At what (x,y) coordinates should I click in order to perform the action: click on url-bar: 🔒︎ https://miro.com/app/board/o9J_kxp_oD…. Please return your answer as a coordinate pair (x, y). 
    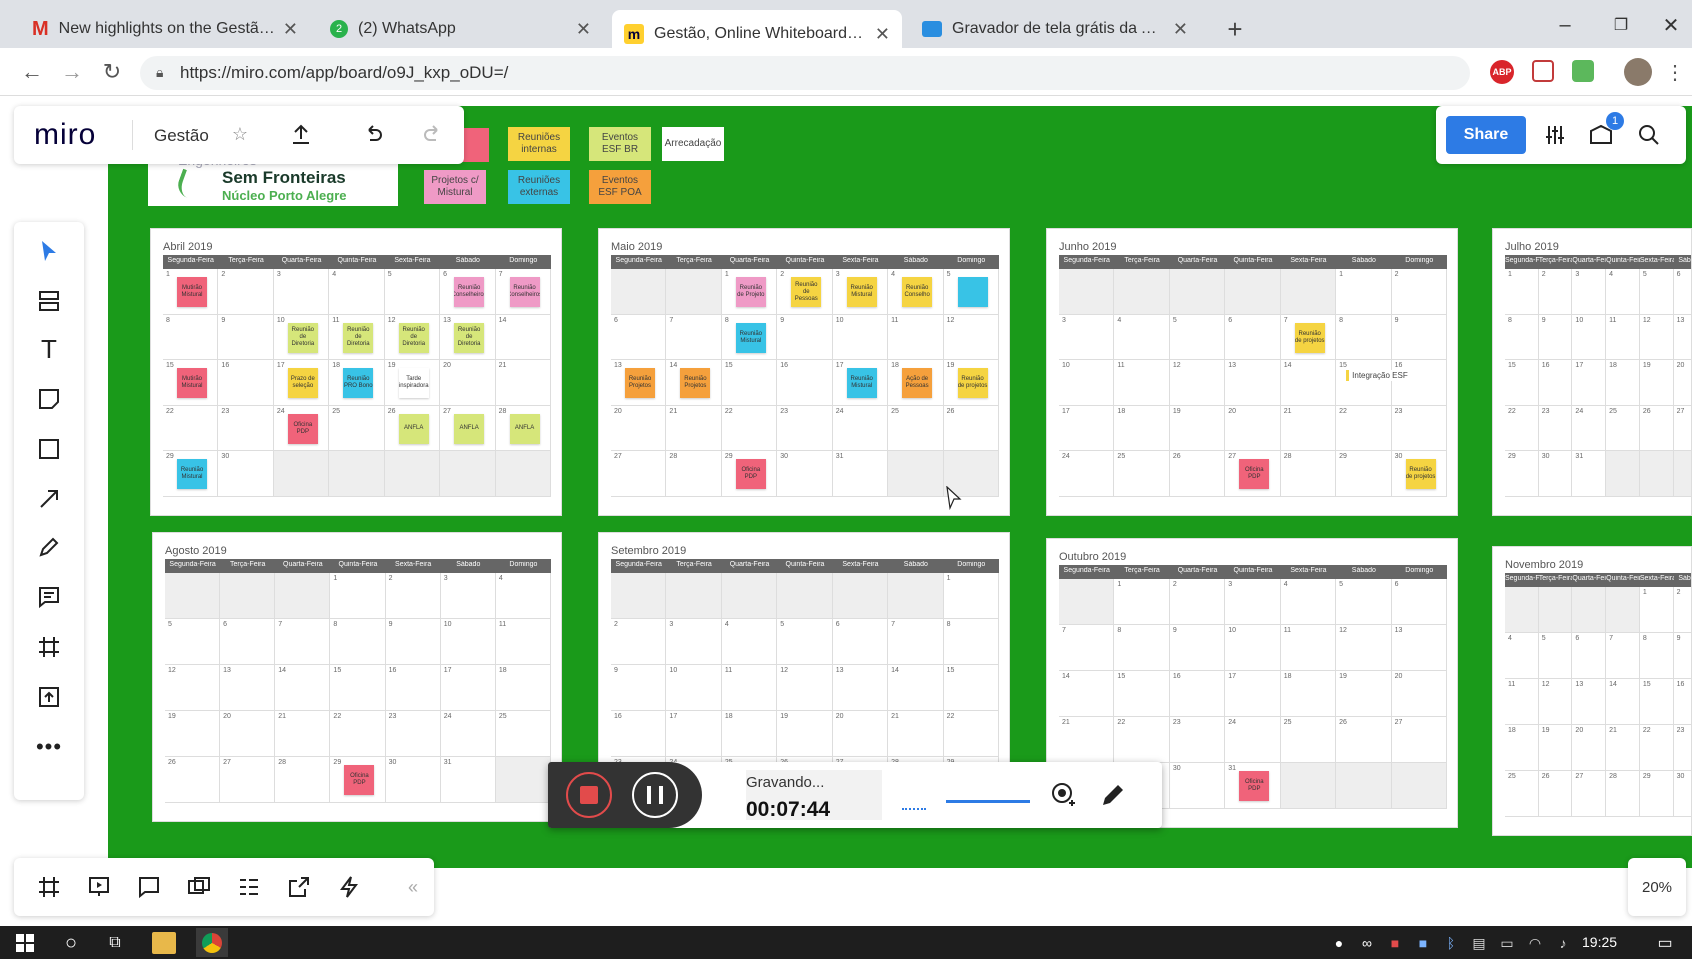
    Looking at the image, I should click on (805, 73).